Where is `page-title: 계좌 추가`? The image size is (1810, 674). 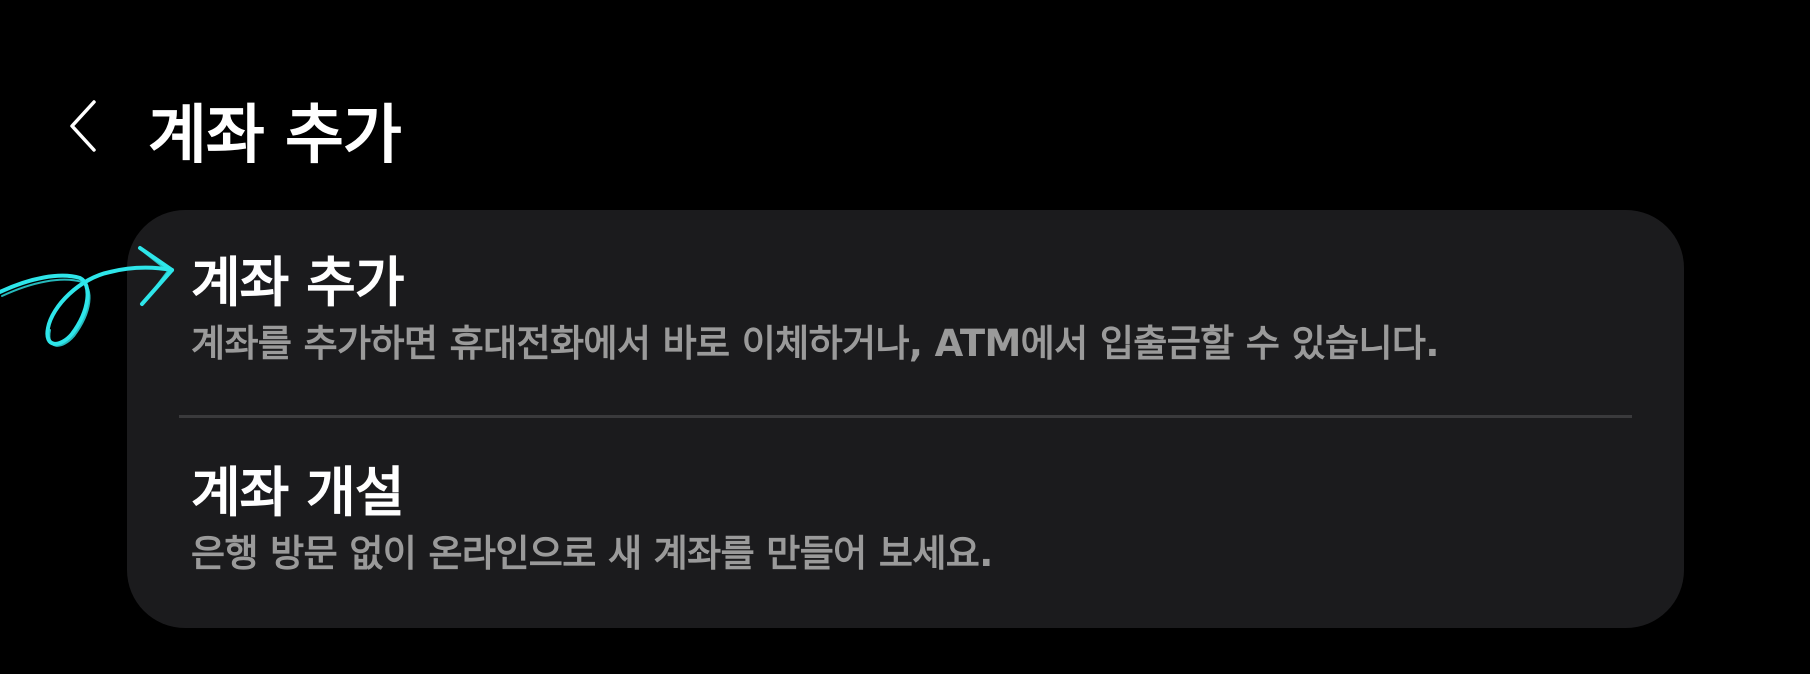
page-title: 계좌 추가 is located at coordinates (275, 136).